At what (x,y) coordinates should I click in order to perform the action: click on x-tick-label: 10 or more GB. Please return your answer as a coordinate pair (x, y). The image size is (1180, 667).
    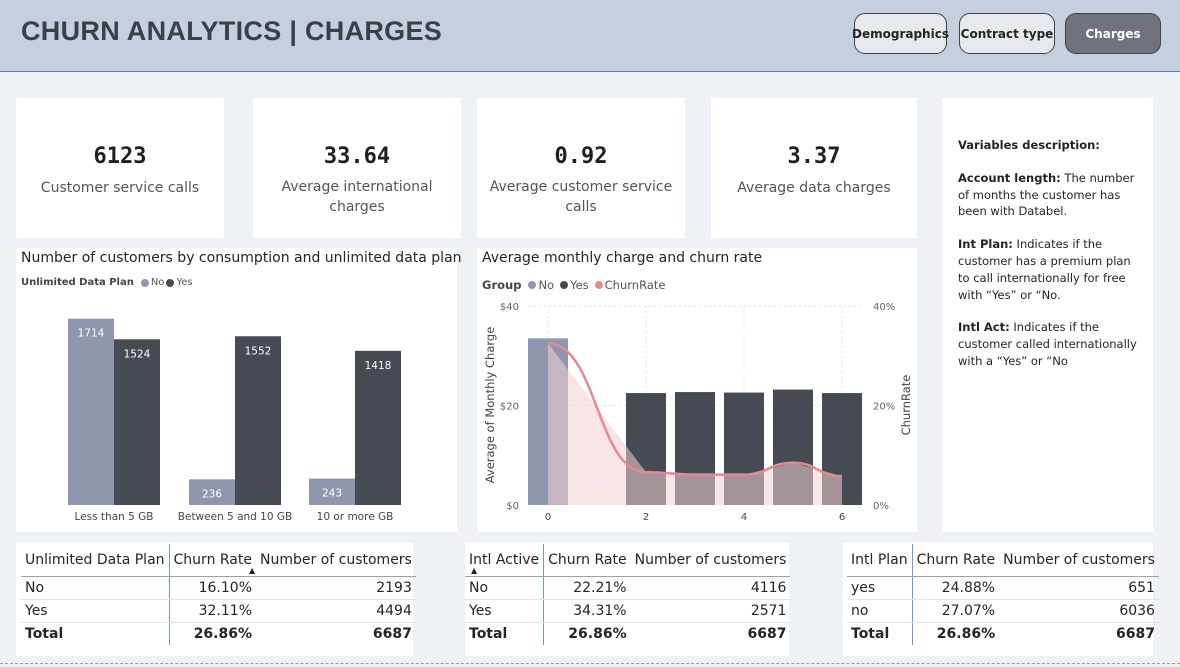
    Looking at the image, I should click on (355, 517).